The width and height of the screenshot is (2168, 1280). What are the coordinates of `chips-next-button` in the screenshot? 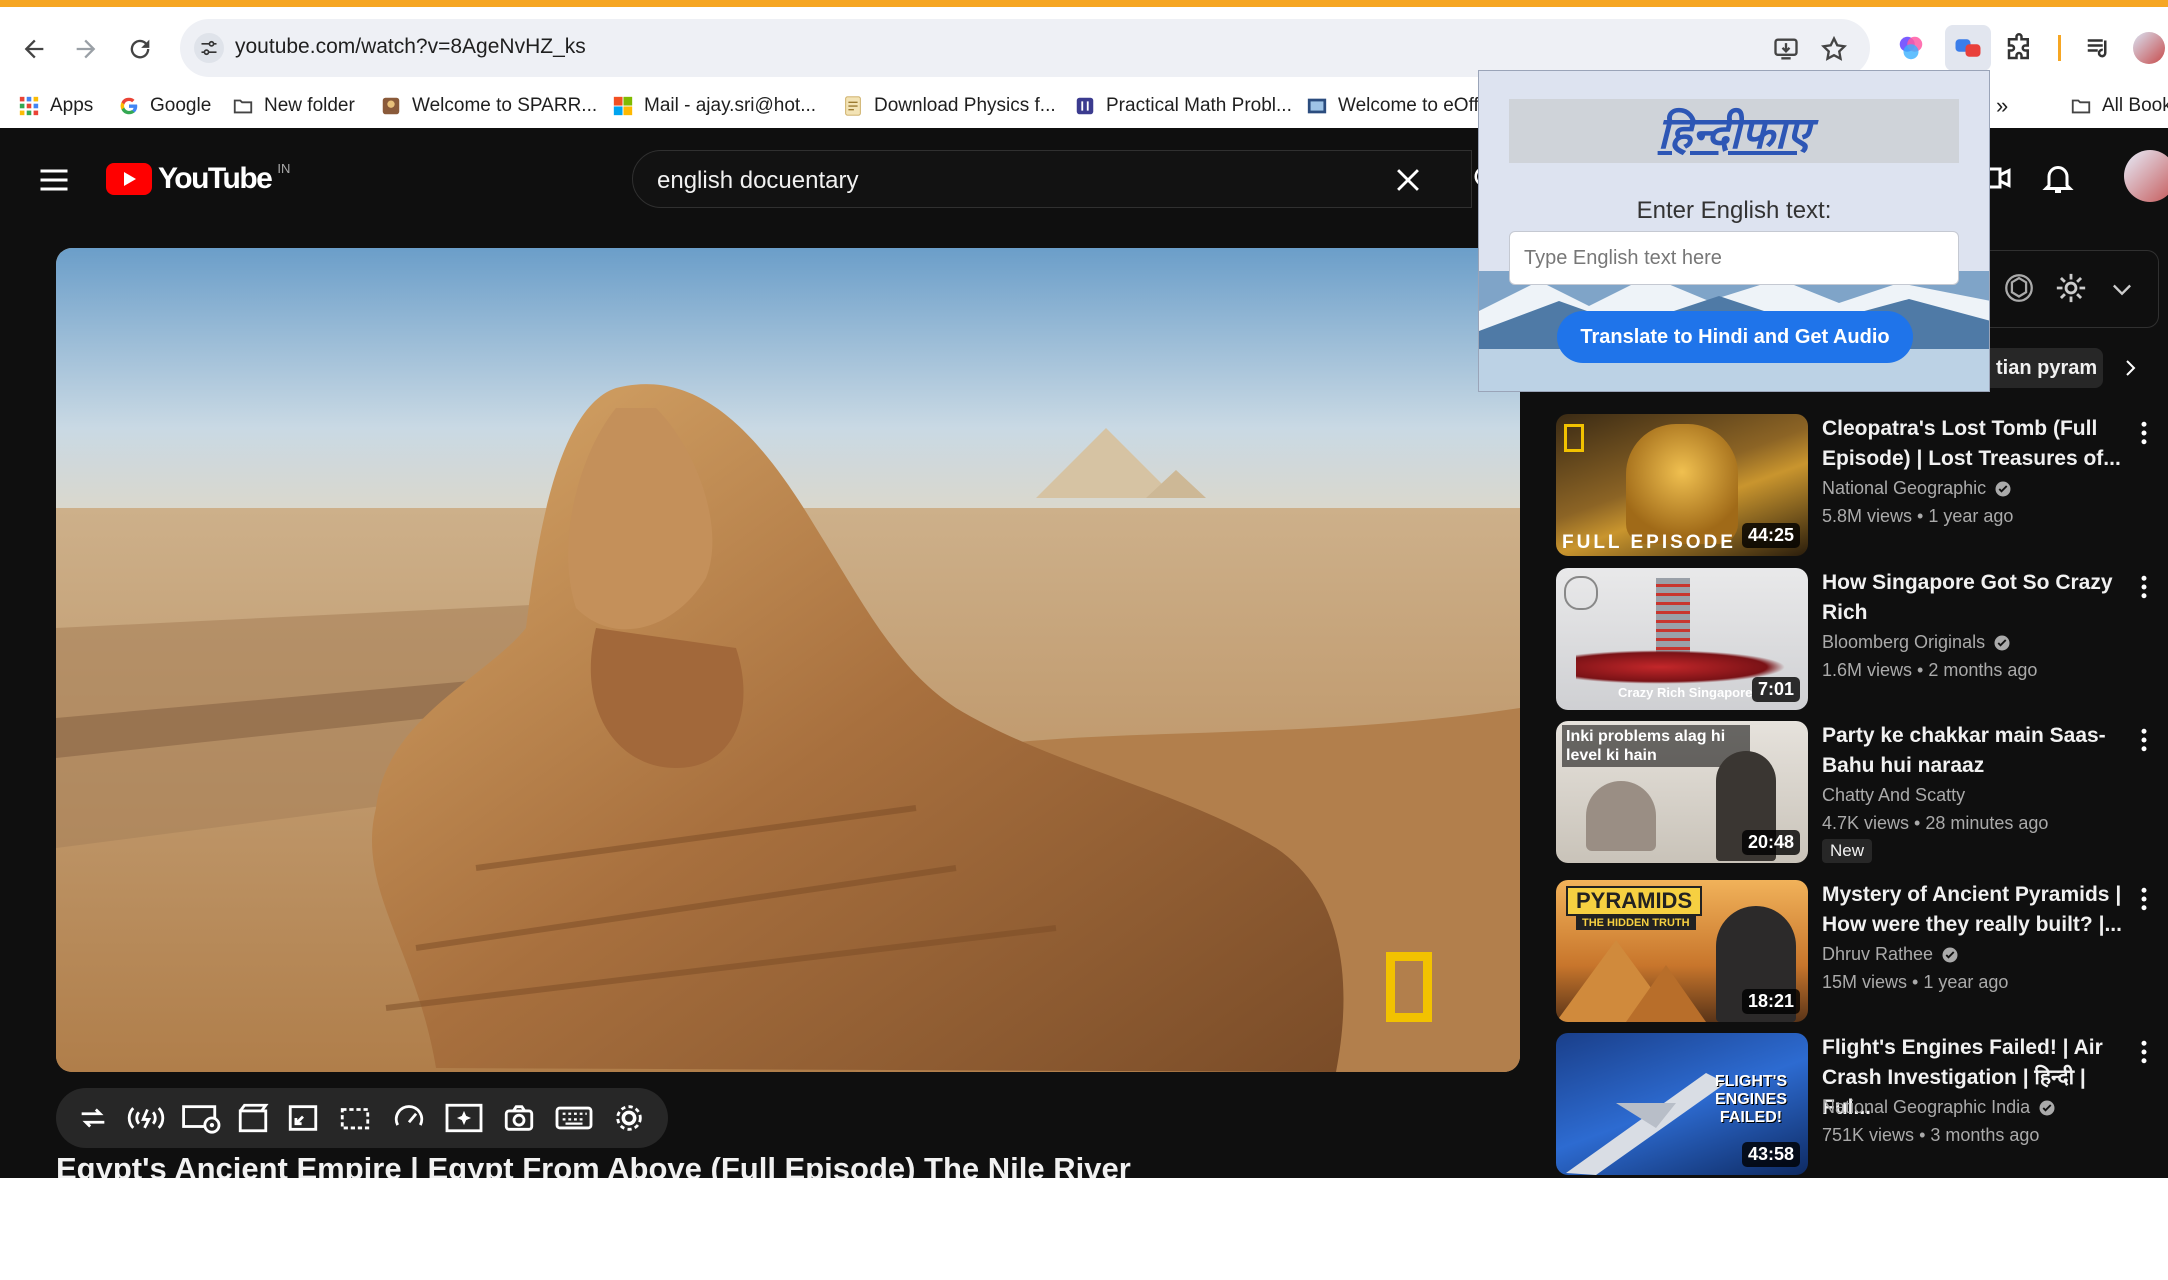 It's located at (2130, 368).